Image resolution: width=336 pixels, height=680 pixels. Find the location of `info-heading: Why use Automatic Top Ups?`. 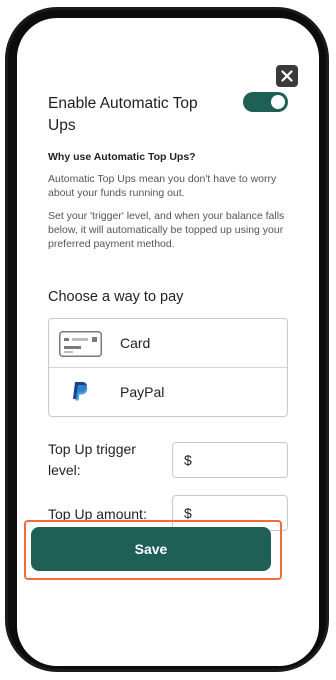

info-heading: Why use Automatic Top Ups? is located at coordinates (122, 157).